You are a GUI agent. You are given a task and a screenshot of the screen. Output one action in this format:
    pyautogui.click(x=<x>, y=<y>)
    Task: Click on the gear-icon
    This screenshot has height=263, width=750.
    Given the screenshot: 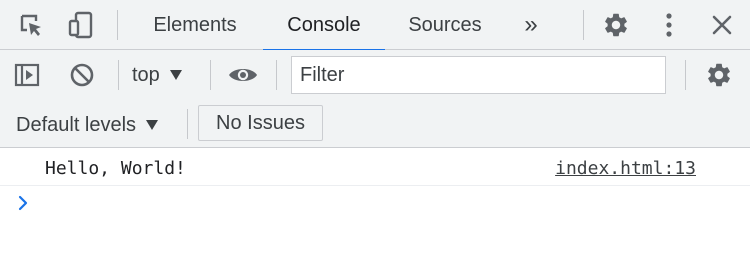 What is the action you would take?
    pyautogui.click(x=616, y=25)
    